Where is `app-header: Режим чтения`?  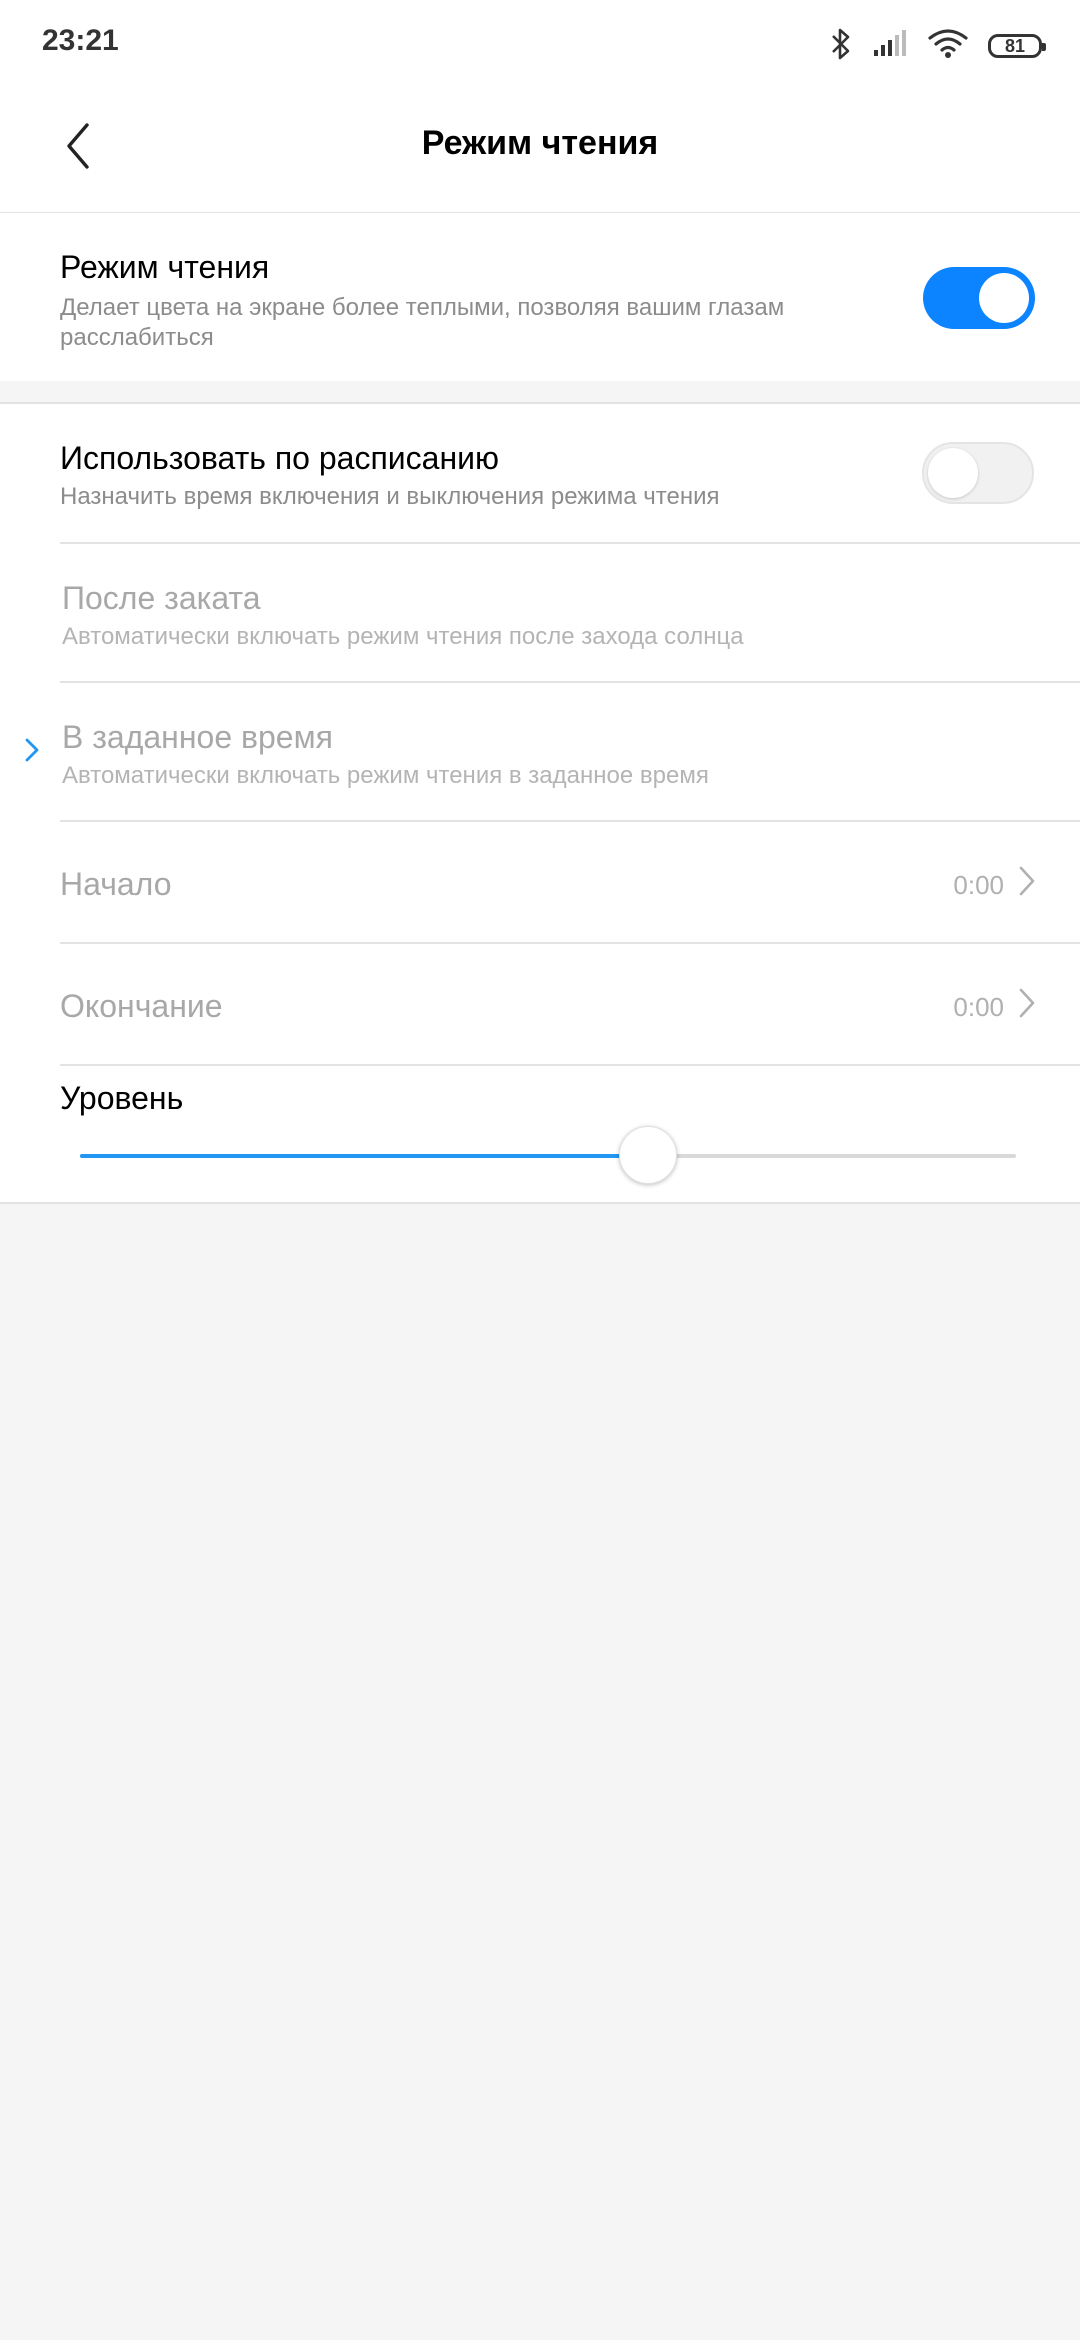
app-header: Режим чтения is located at coordinates (540, 152).